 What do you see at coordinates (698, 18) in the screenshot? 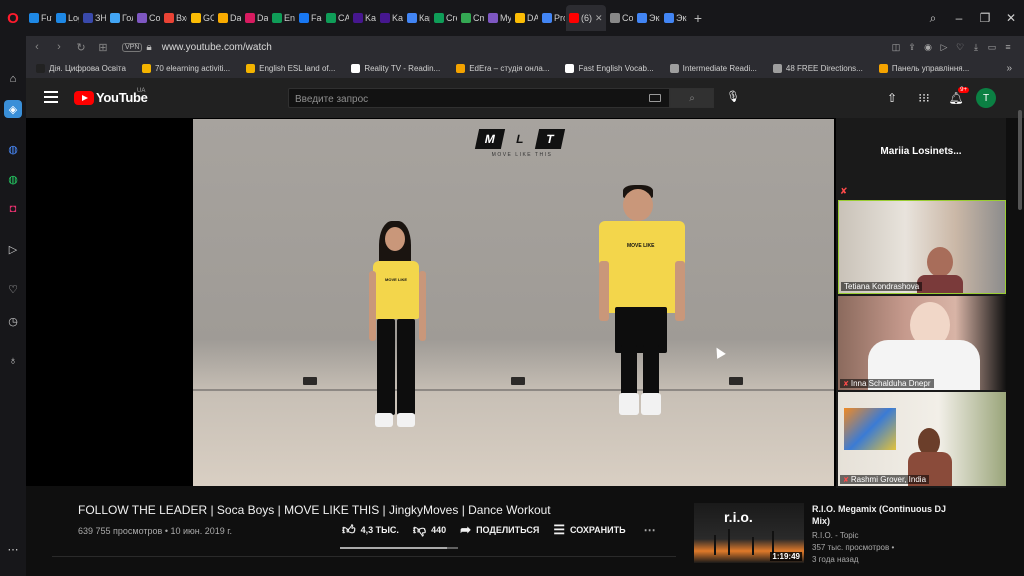
I see `new-tab-button: +` at bounding box center [698, 18].